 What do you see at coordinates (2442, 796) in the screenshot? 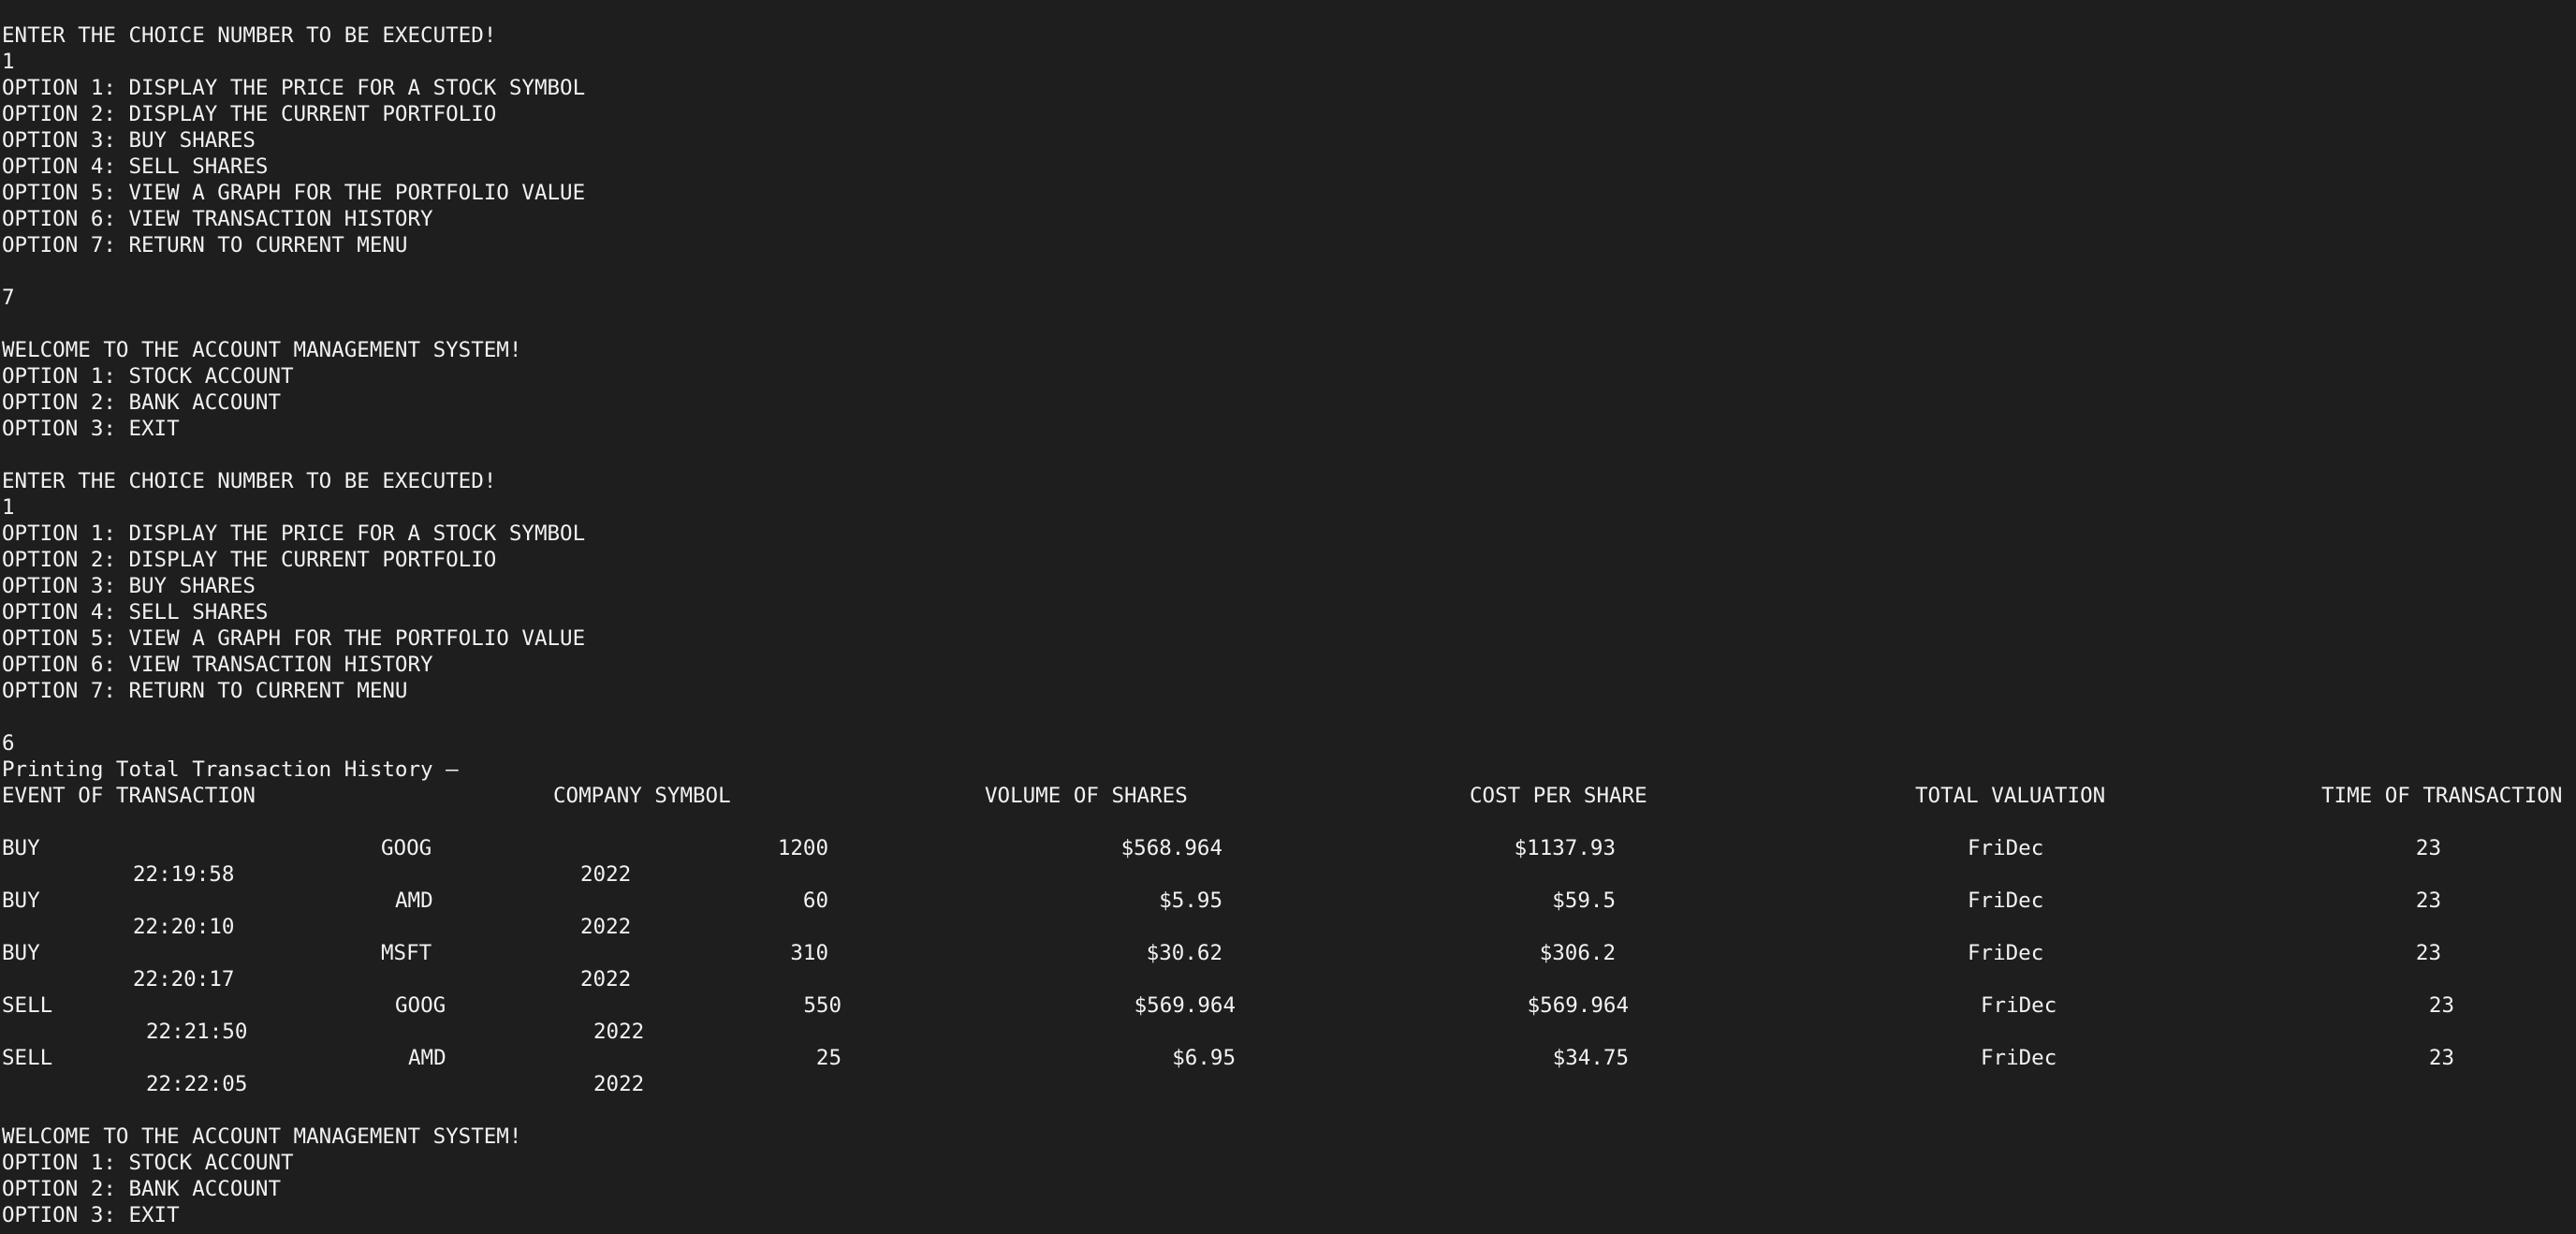
I see `column-header: TIME OF TRANSACTION` at bounding box center [2442, 796].